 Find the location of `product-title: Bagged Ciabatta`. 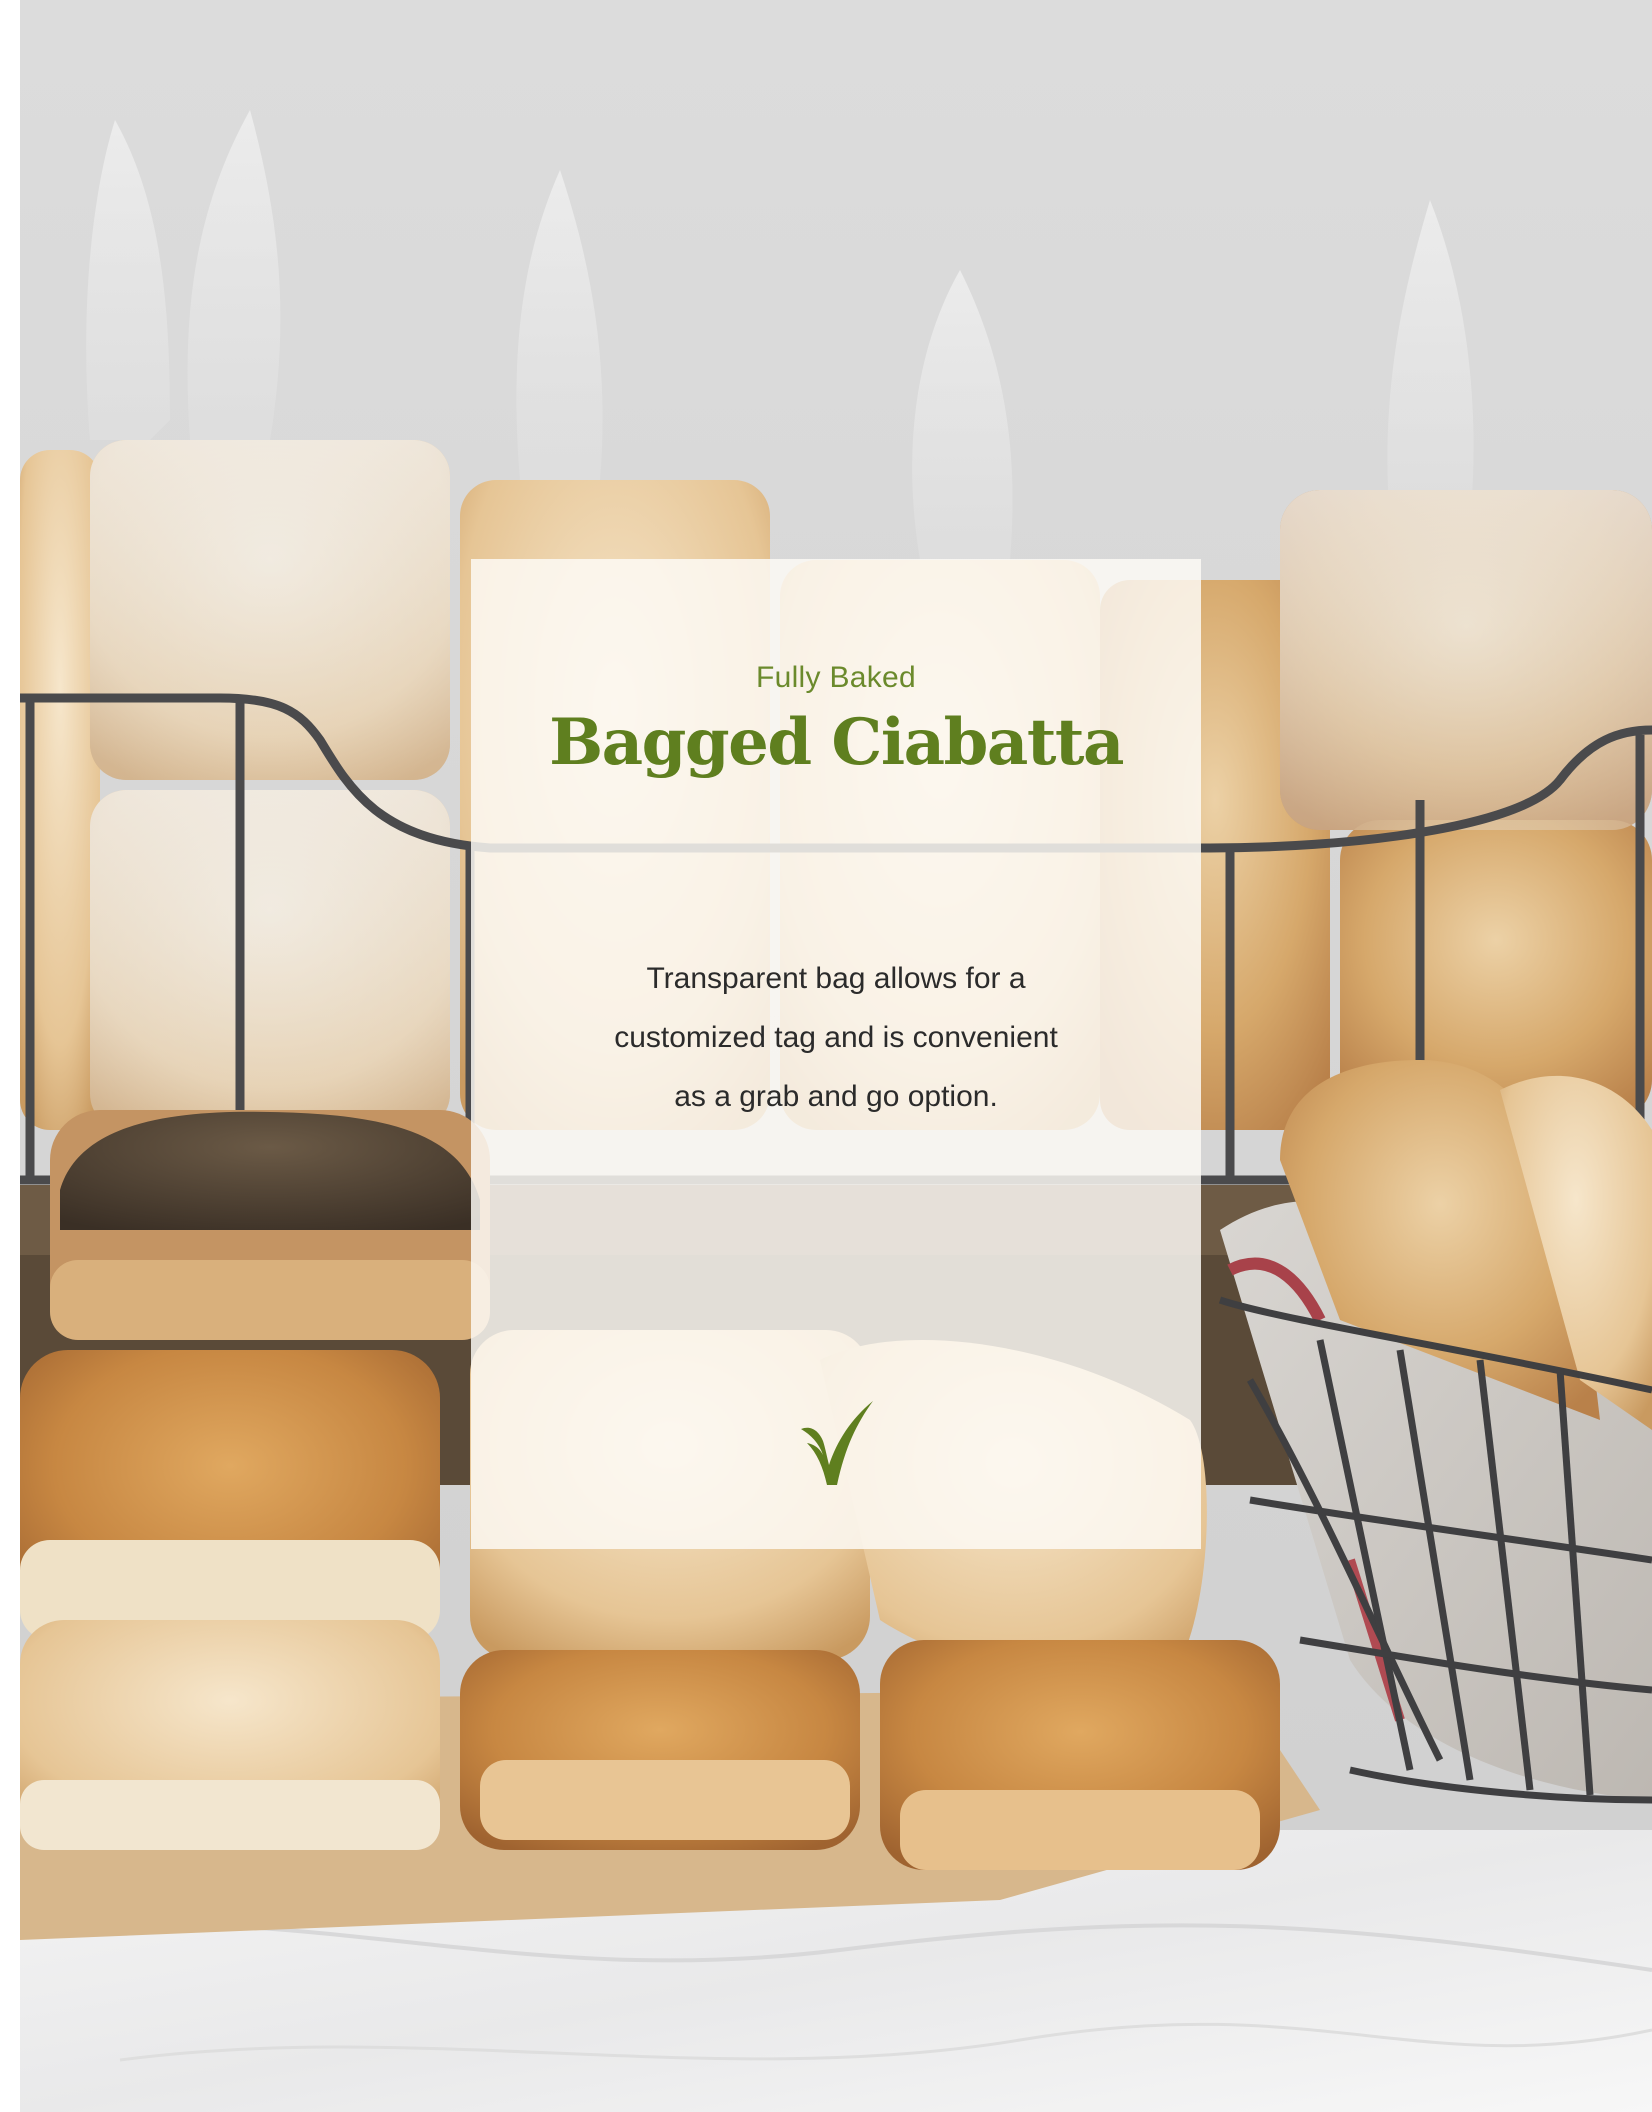

product-title: Bagged Ciabatta is located at coordinates (836, 742).